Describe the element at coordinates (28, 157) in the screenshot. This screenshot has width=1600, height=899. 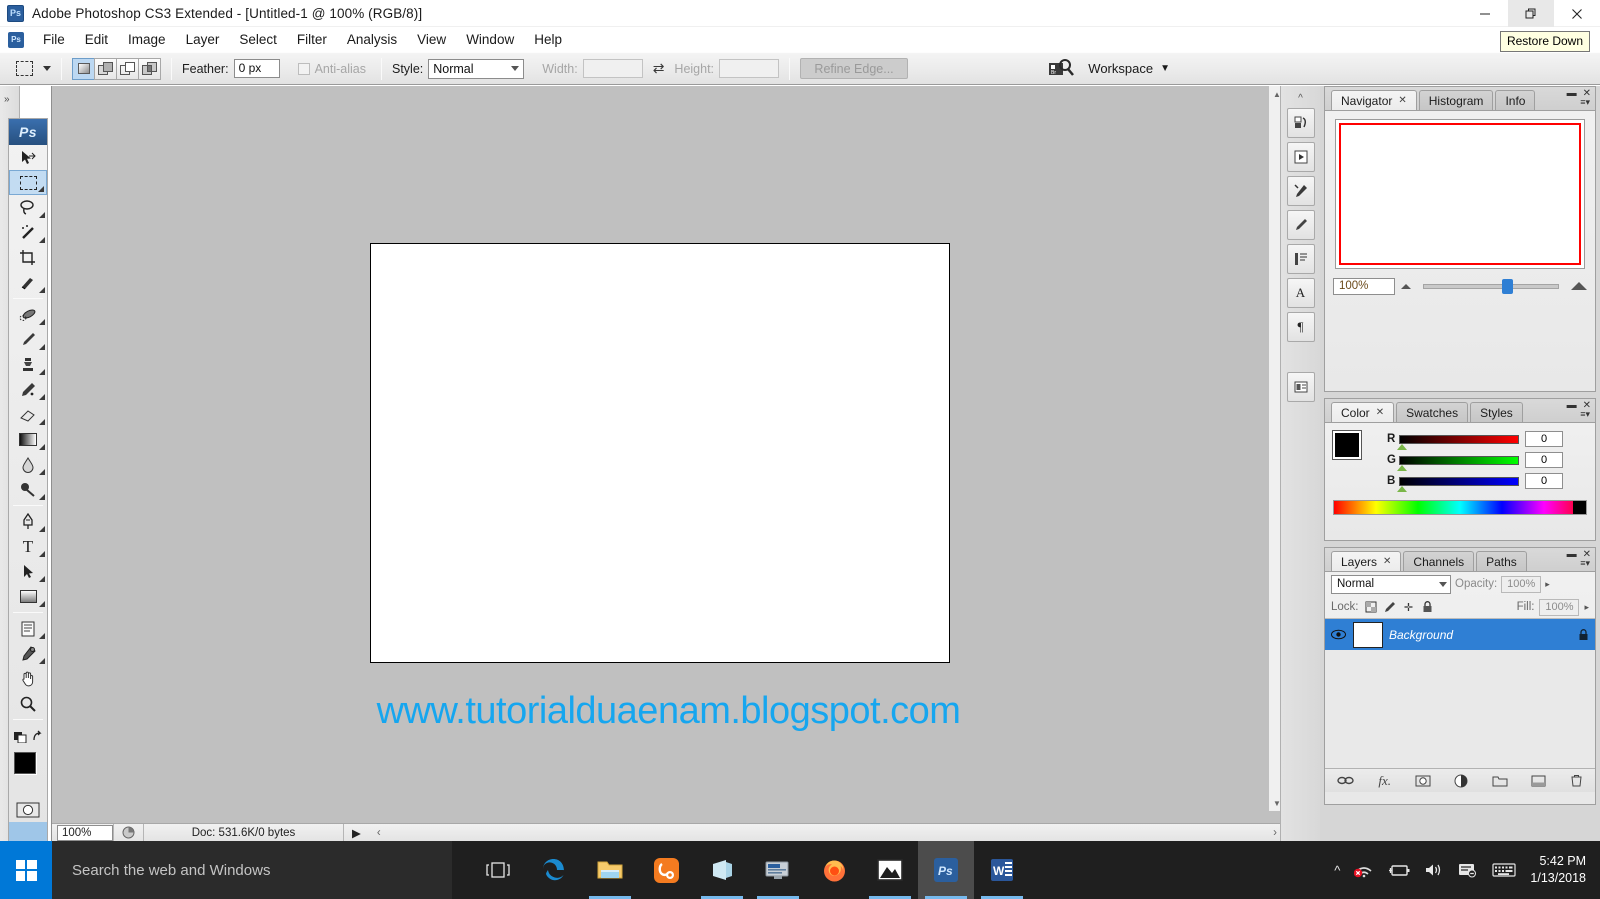
I see `move-tool` at that location.